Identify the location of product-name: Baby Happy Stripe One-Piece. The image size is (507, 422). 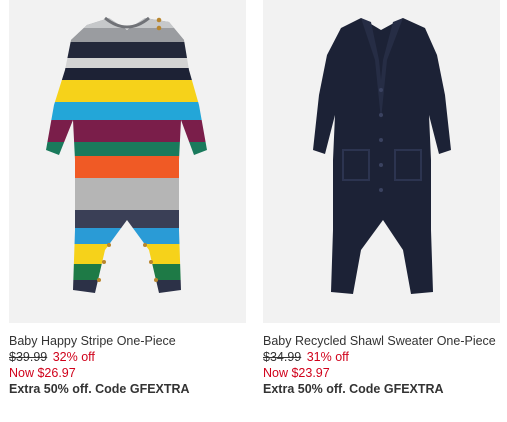
(127, 341).